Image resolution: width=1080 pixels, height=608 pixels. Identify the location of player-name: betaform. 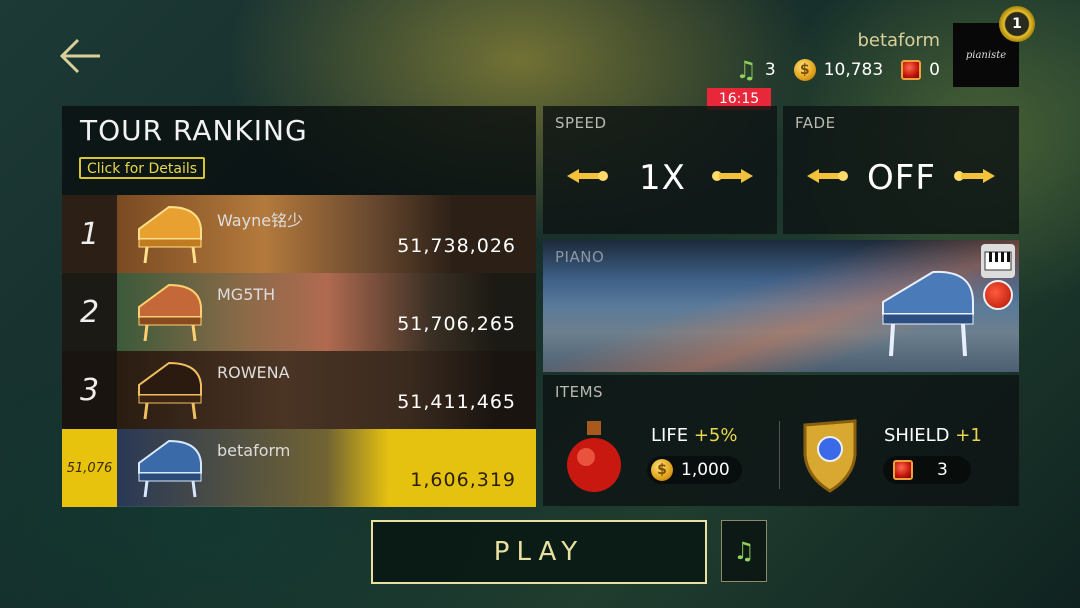
(898, 40).